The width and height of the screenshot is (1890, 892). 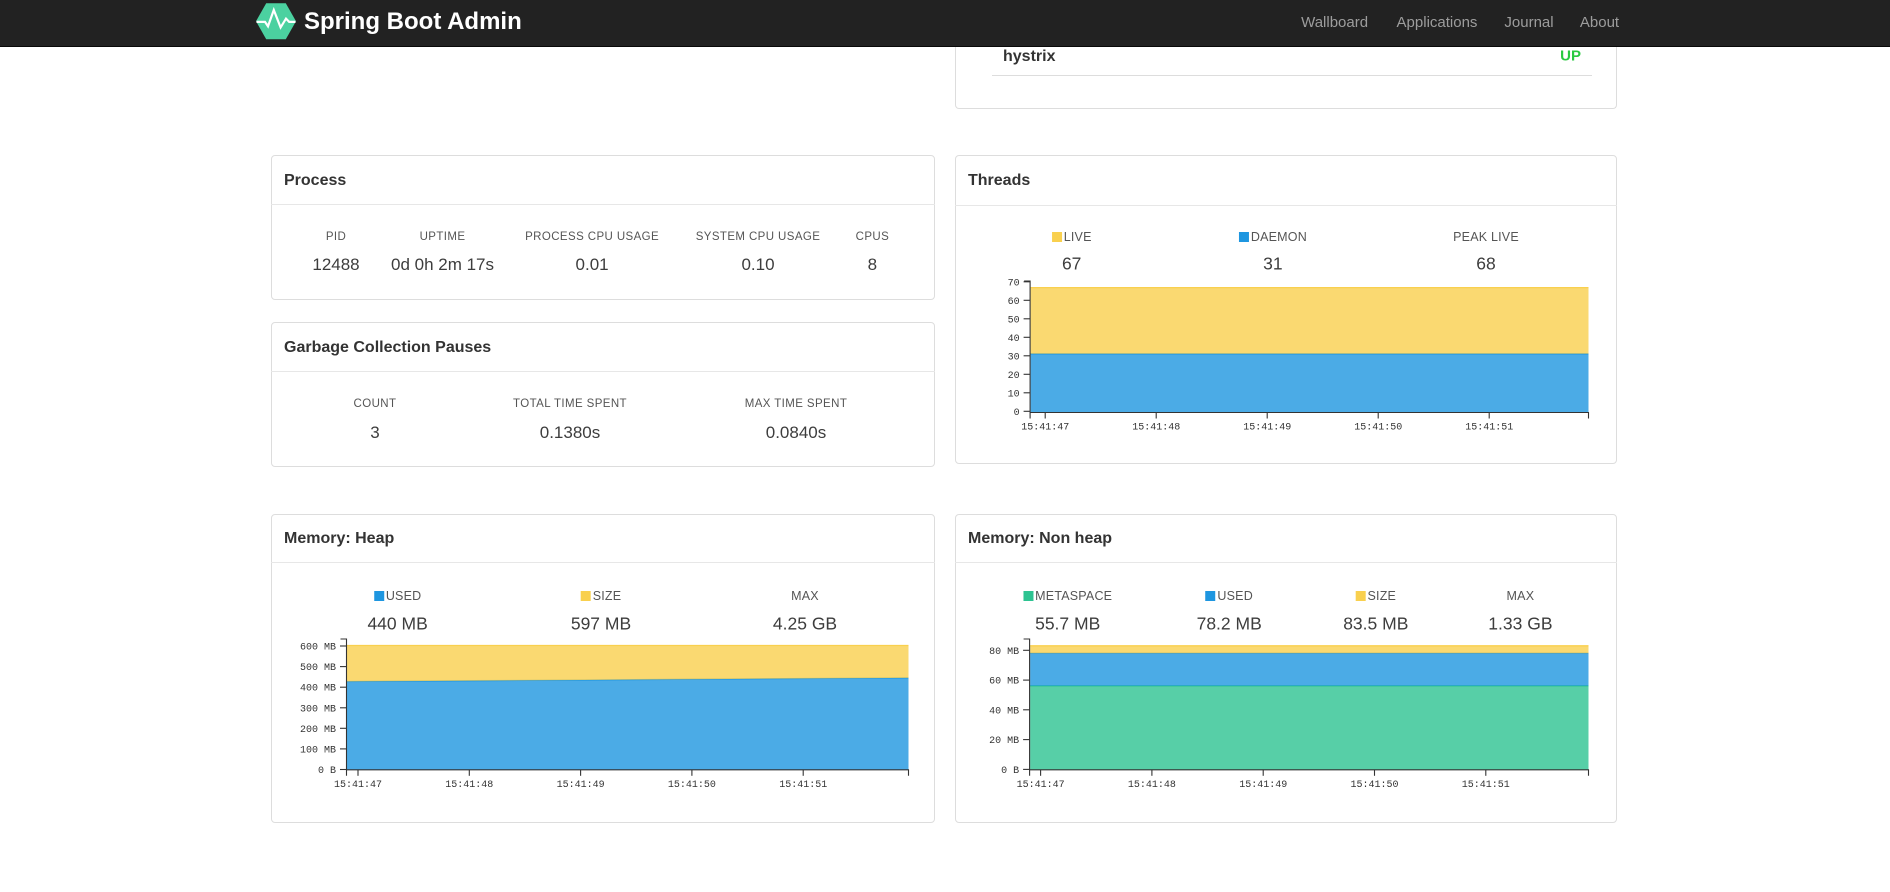 I want to click on svg-text: 500 MB, so click(x=318, y=668).